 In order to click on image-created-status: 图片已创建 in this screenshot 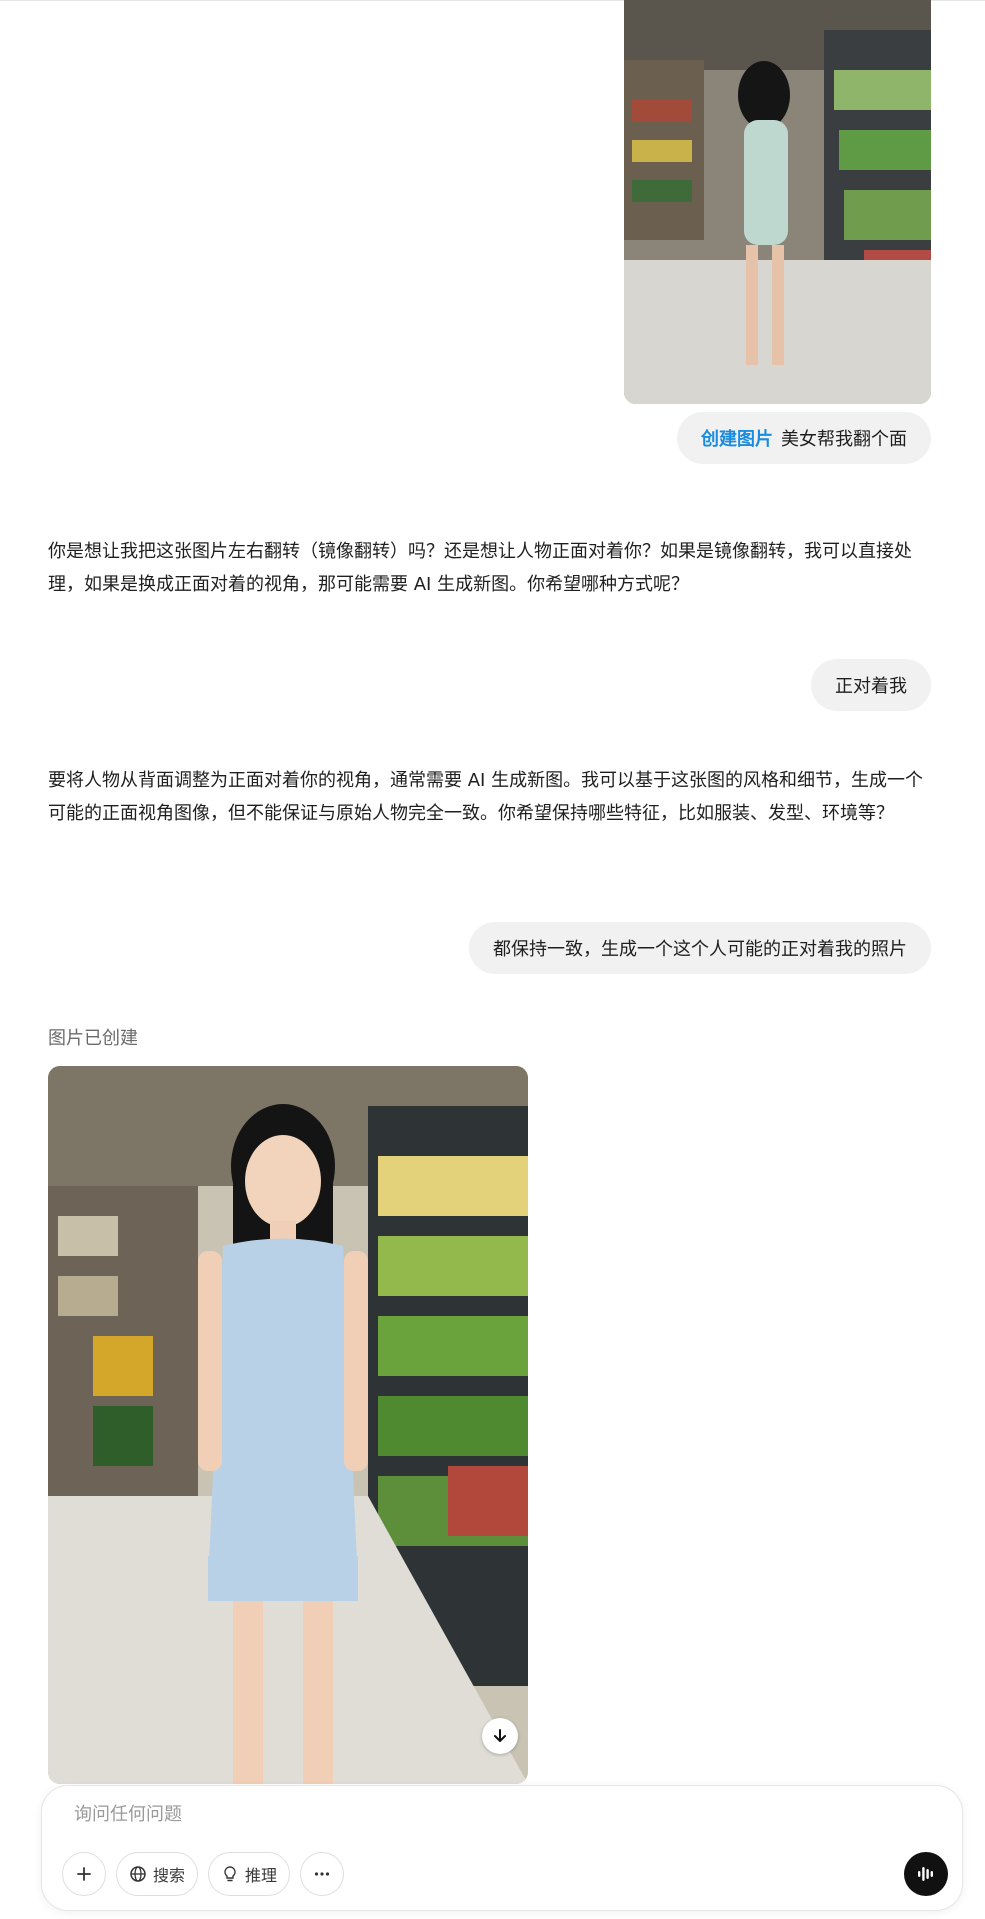, I will do `click(93, 1038)`.